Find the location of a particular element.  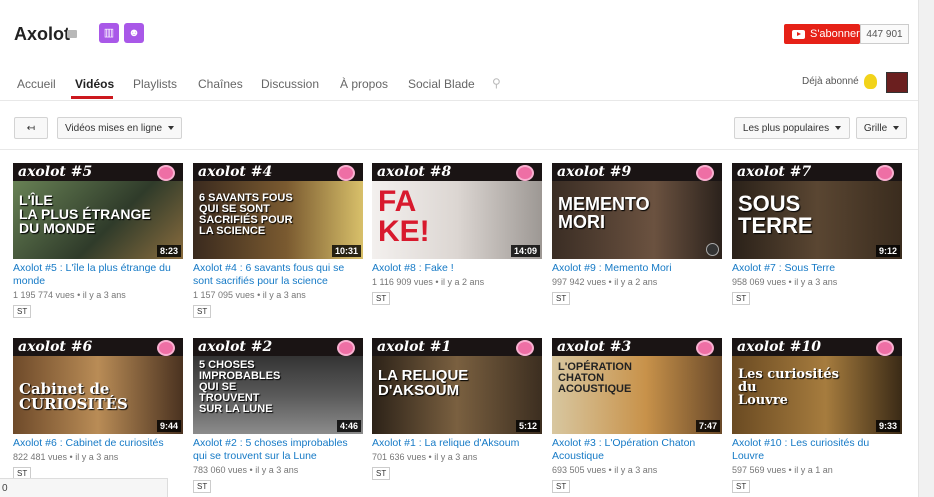

video-meta: 1 116 909 vues • il y a 2 ans is located at coordinates (428, 282).